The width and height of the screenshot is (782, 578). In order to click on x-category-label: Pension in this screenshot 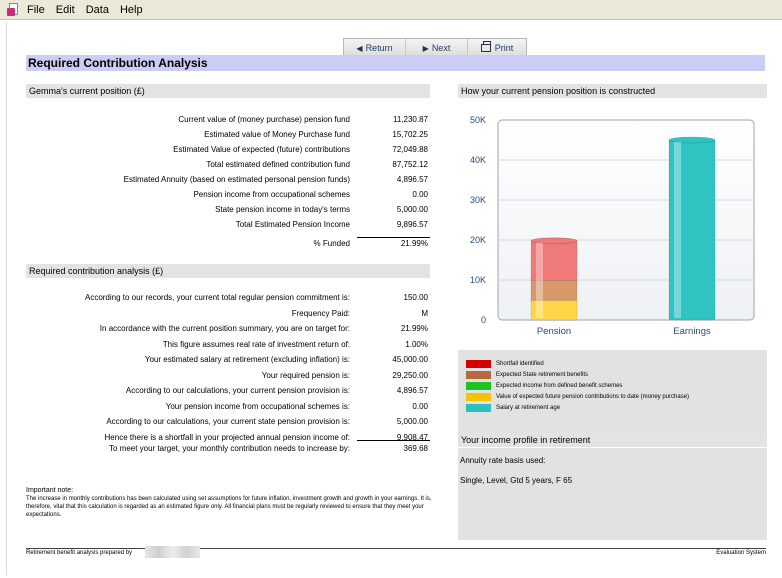, I will do `click(554, 331)`.